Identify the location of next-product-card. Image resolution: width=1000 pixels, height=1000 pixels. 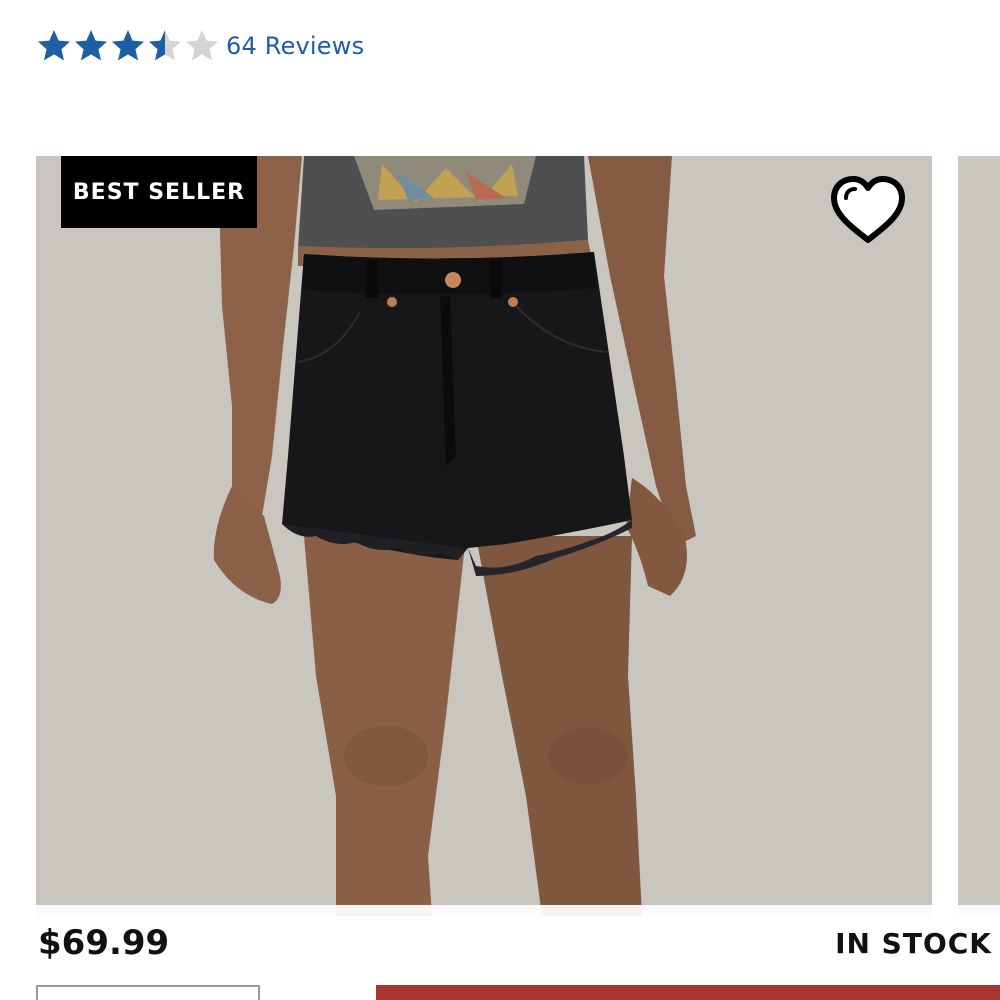
(979, 536).